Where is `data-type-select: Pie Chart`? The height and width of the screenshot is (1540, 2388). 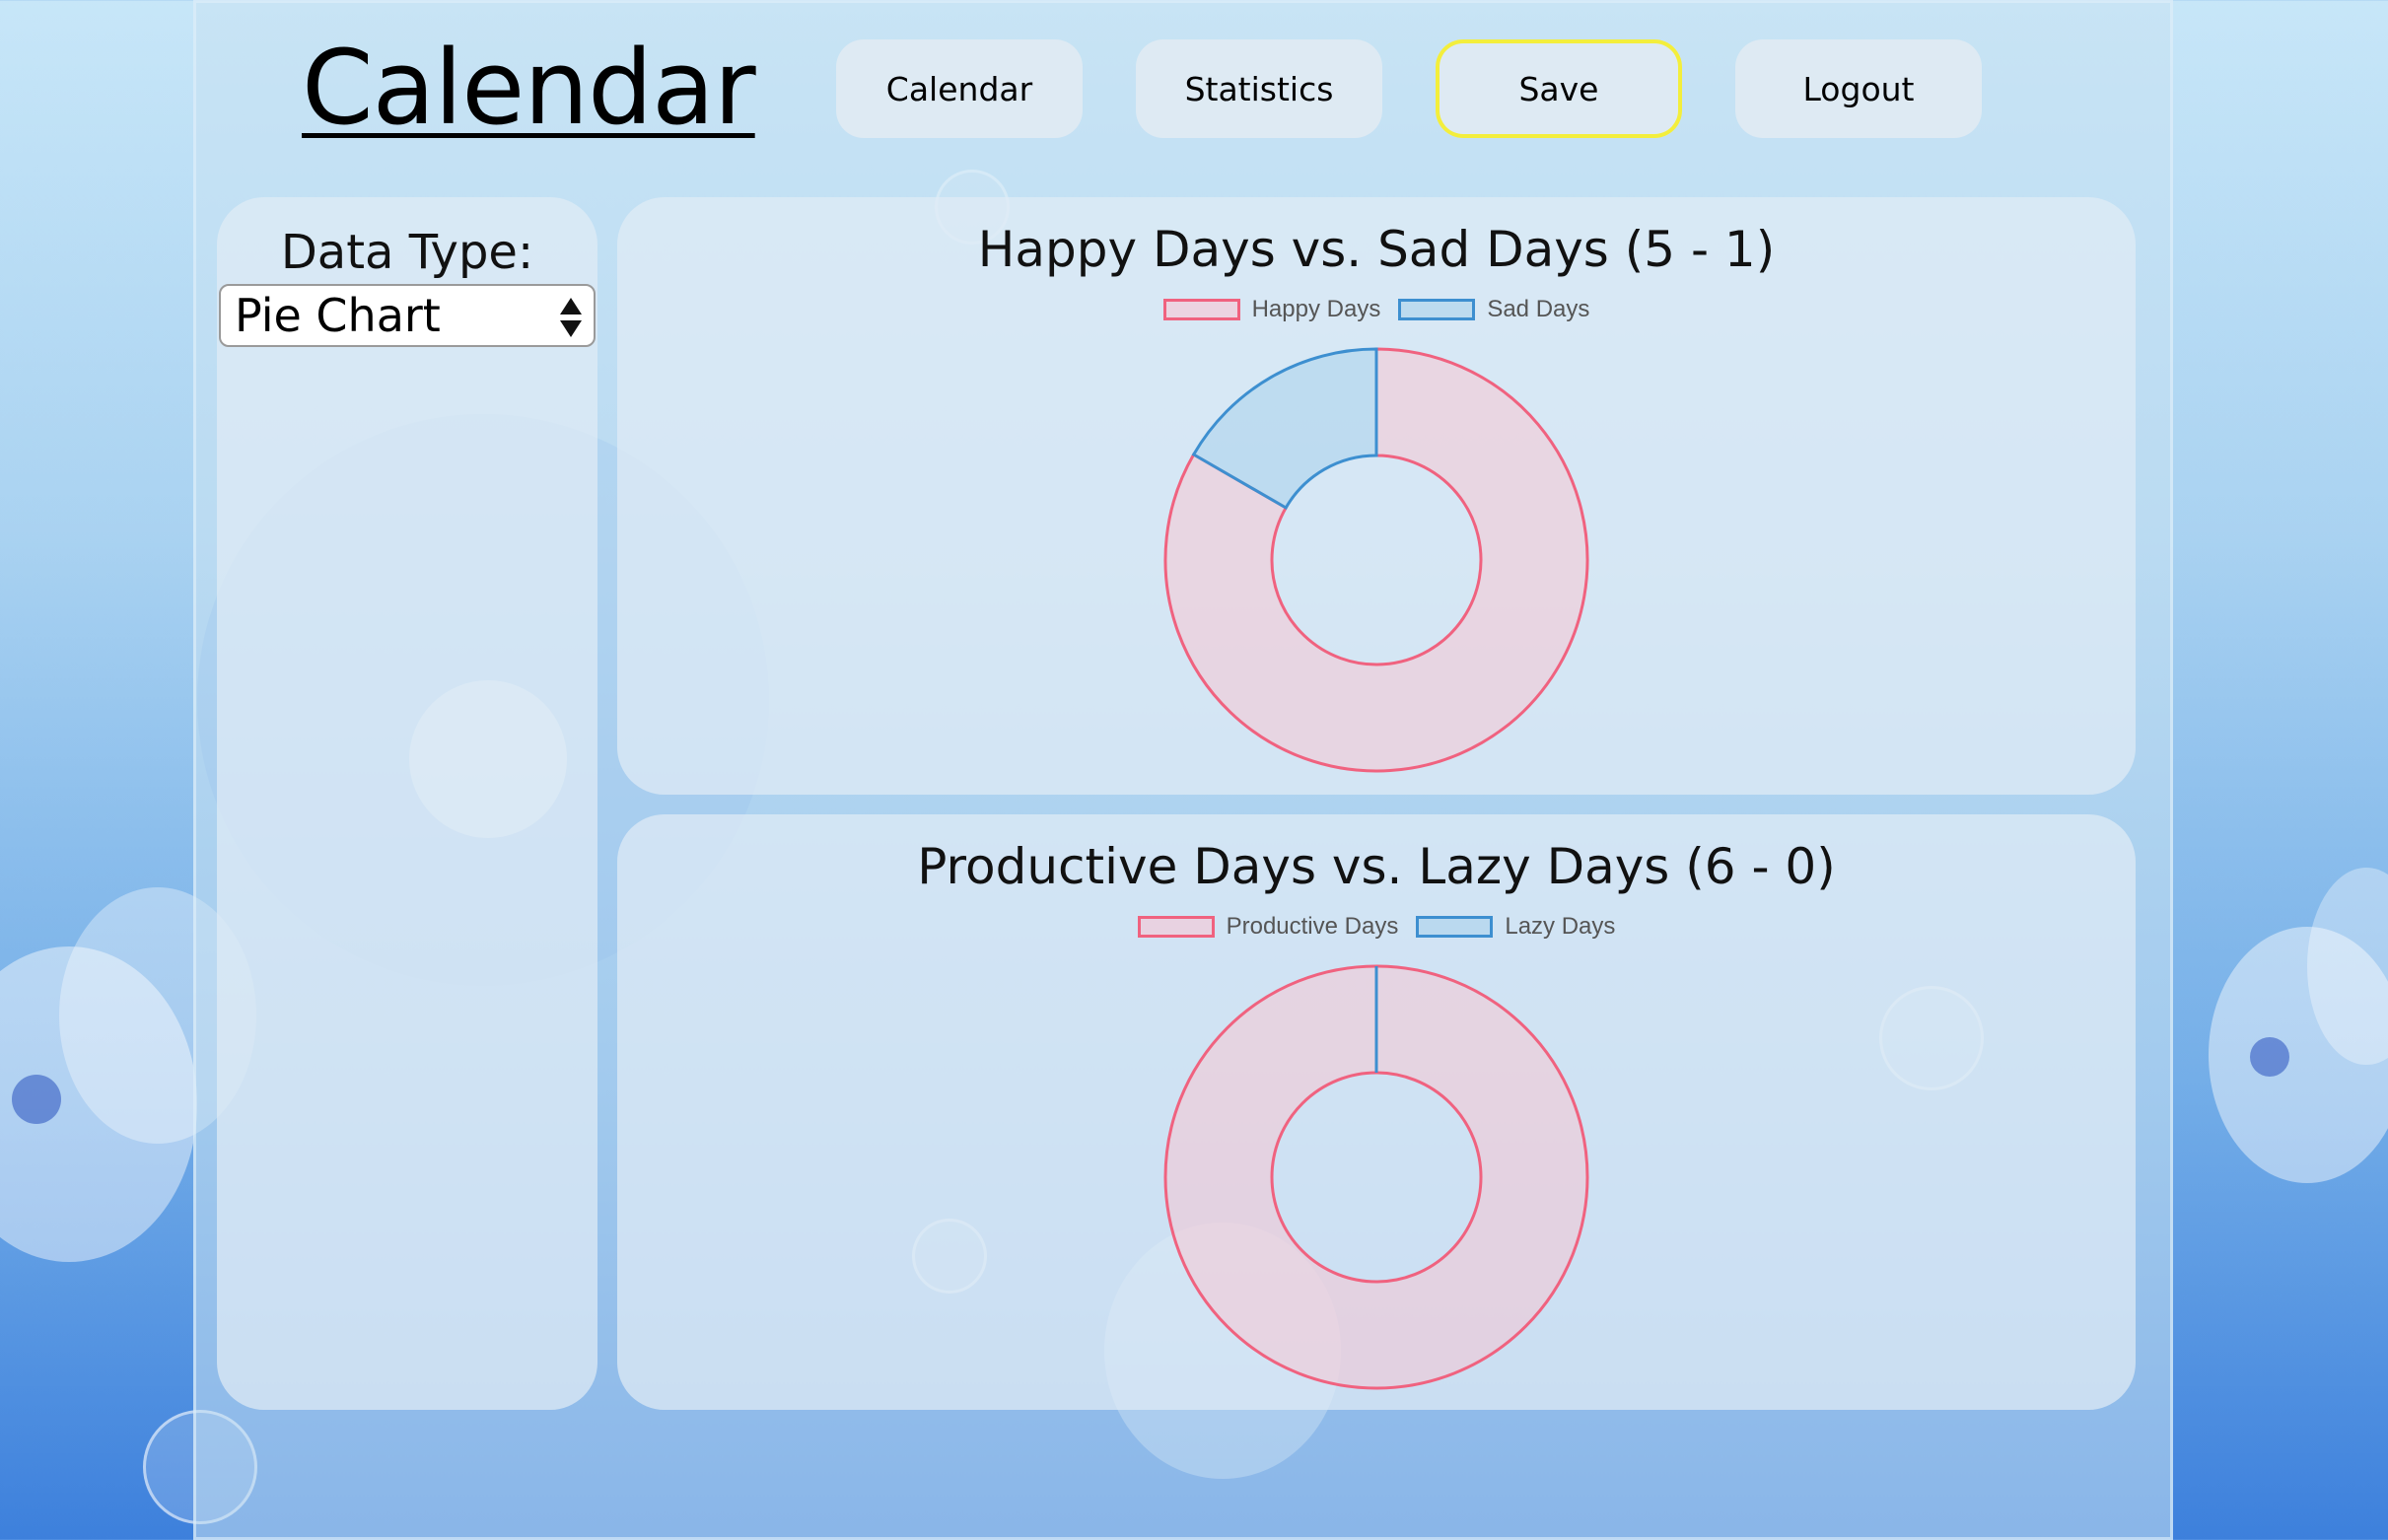 data-type-select: Pie Chart is located at coordinates (408, 315).